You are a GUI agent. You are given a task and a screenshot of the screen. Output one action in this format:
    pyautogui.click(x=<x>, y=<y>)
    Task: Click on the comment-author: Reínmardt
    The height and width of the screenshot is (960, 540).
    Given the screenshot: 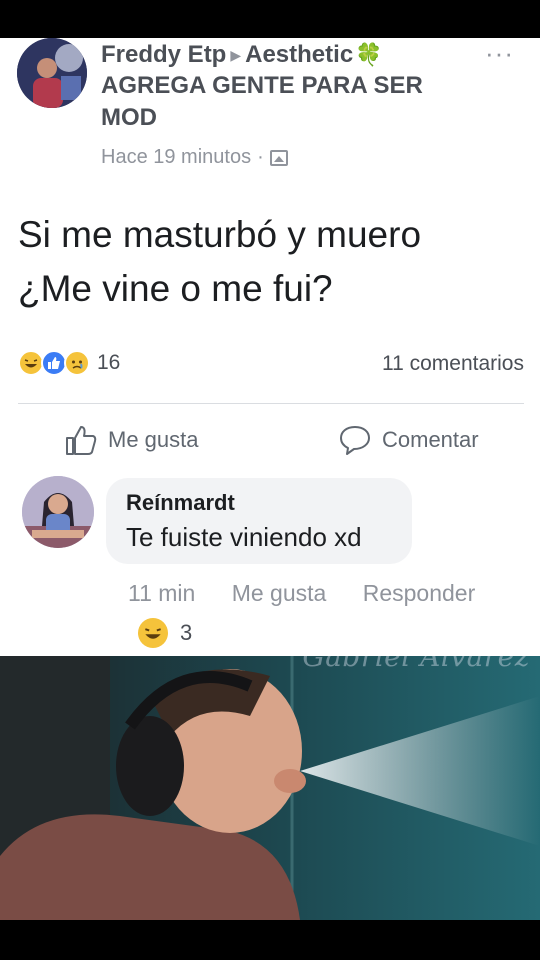 What is the action you would take?
    pyautogui.click(x=180, y=503)
    